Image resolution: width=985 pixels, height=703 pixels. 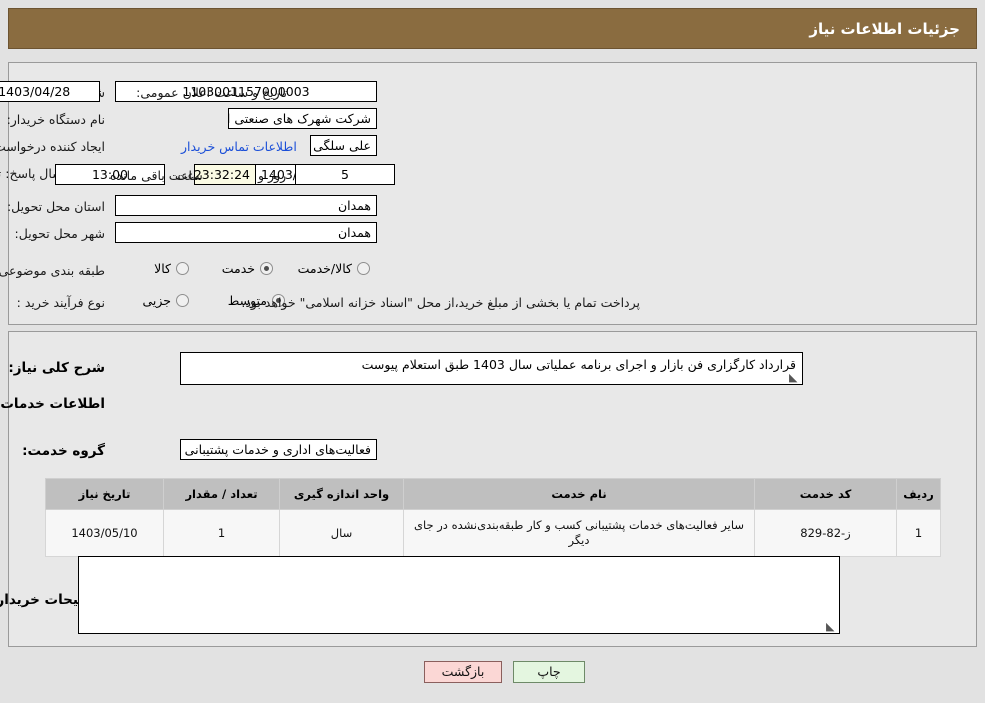 I want to click on buyer-org-value: شرکت شهرک های صنعتی استان همدان, so click(x=302, y=118).